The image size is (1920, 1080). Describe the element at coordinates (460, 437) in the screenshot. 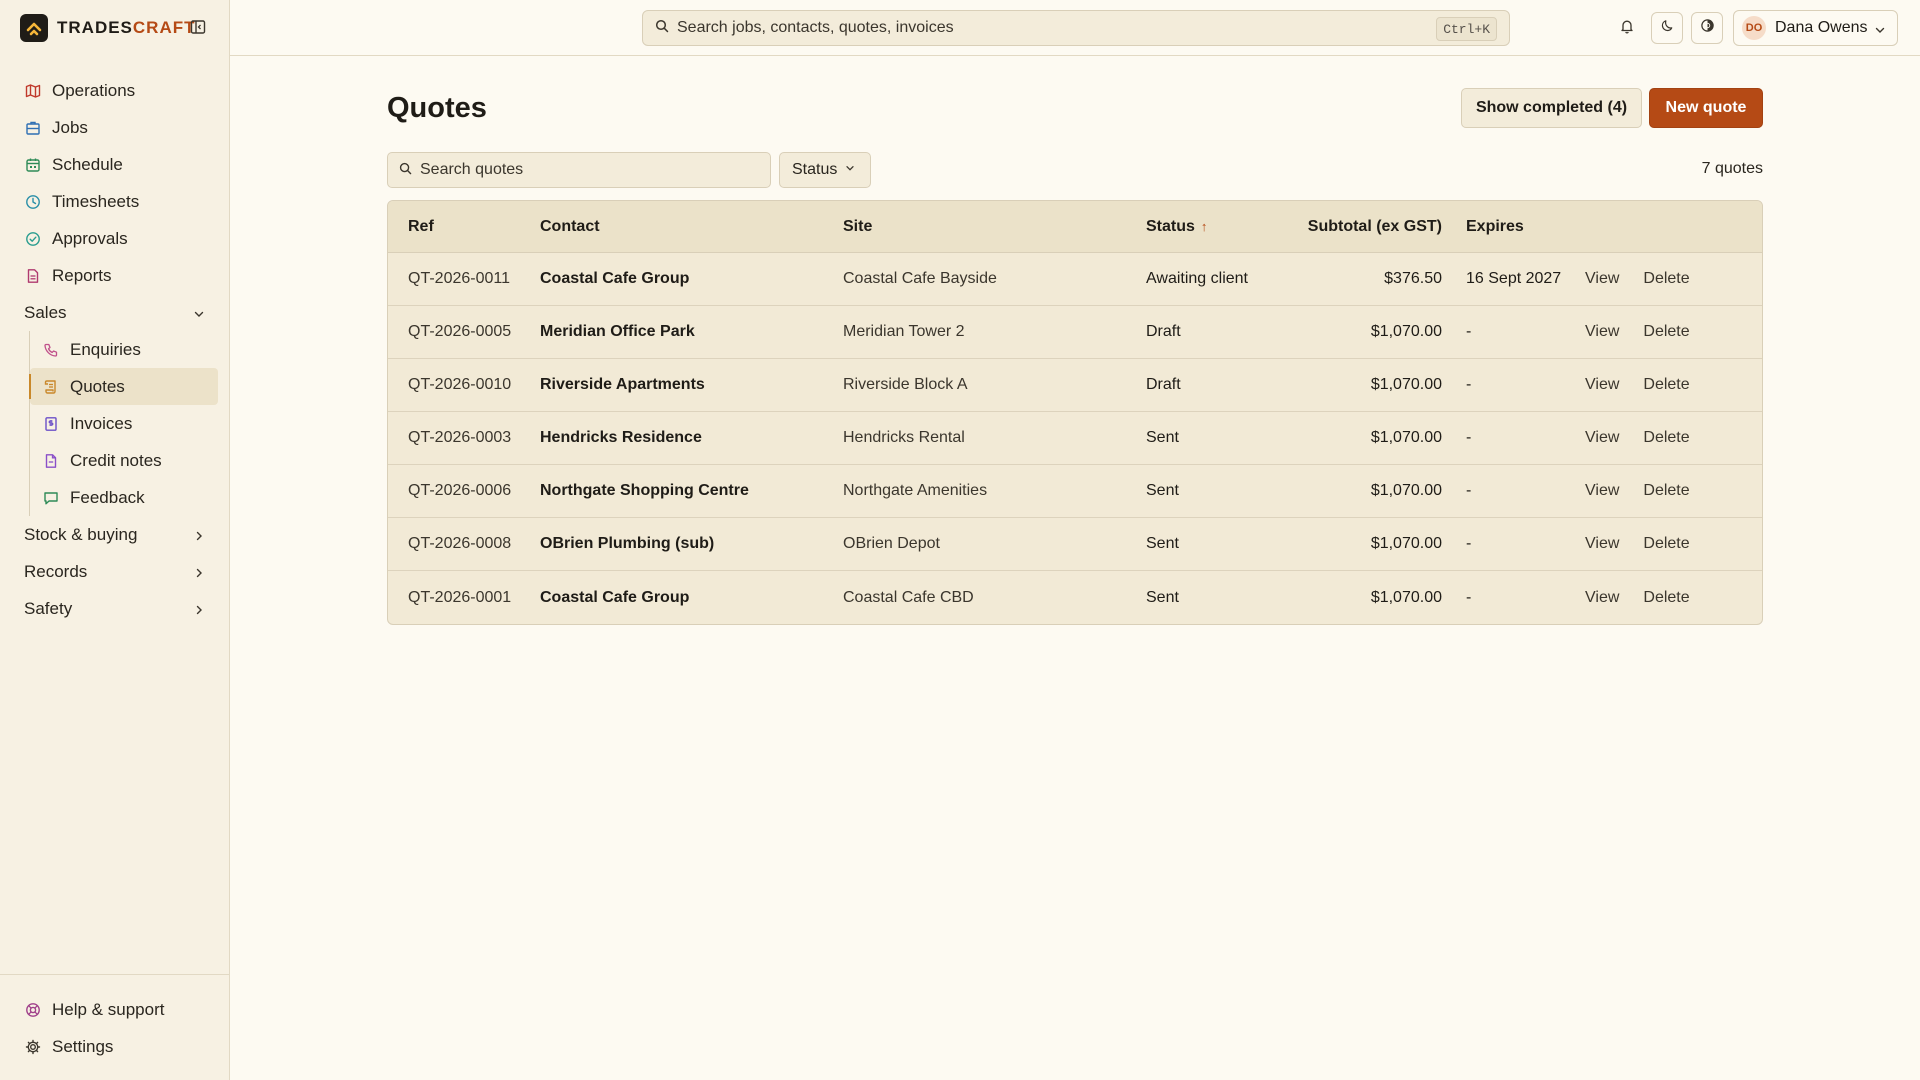

I see `cell-ref: QT-2026-0003` at that location.